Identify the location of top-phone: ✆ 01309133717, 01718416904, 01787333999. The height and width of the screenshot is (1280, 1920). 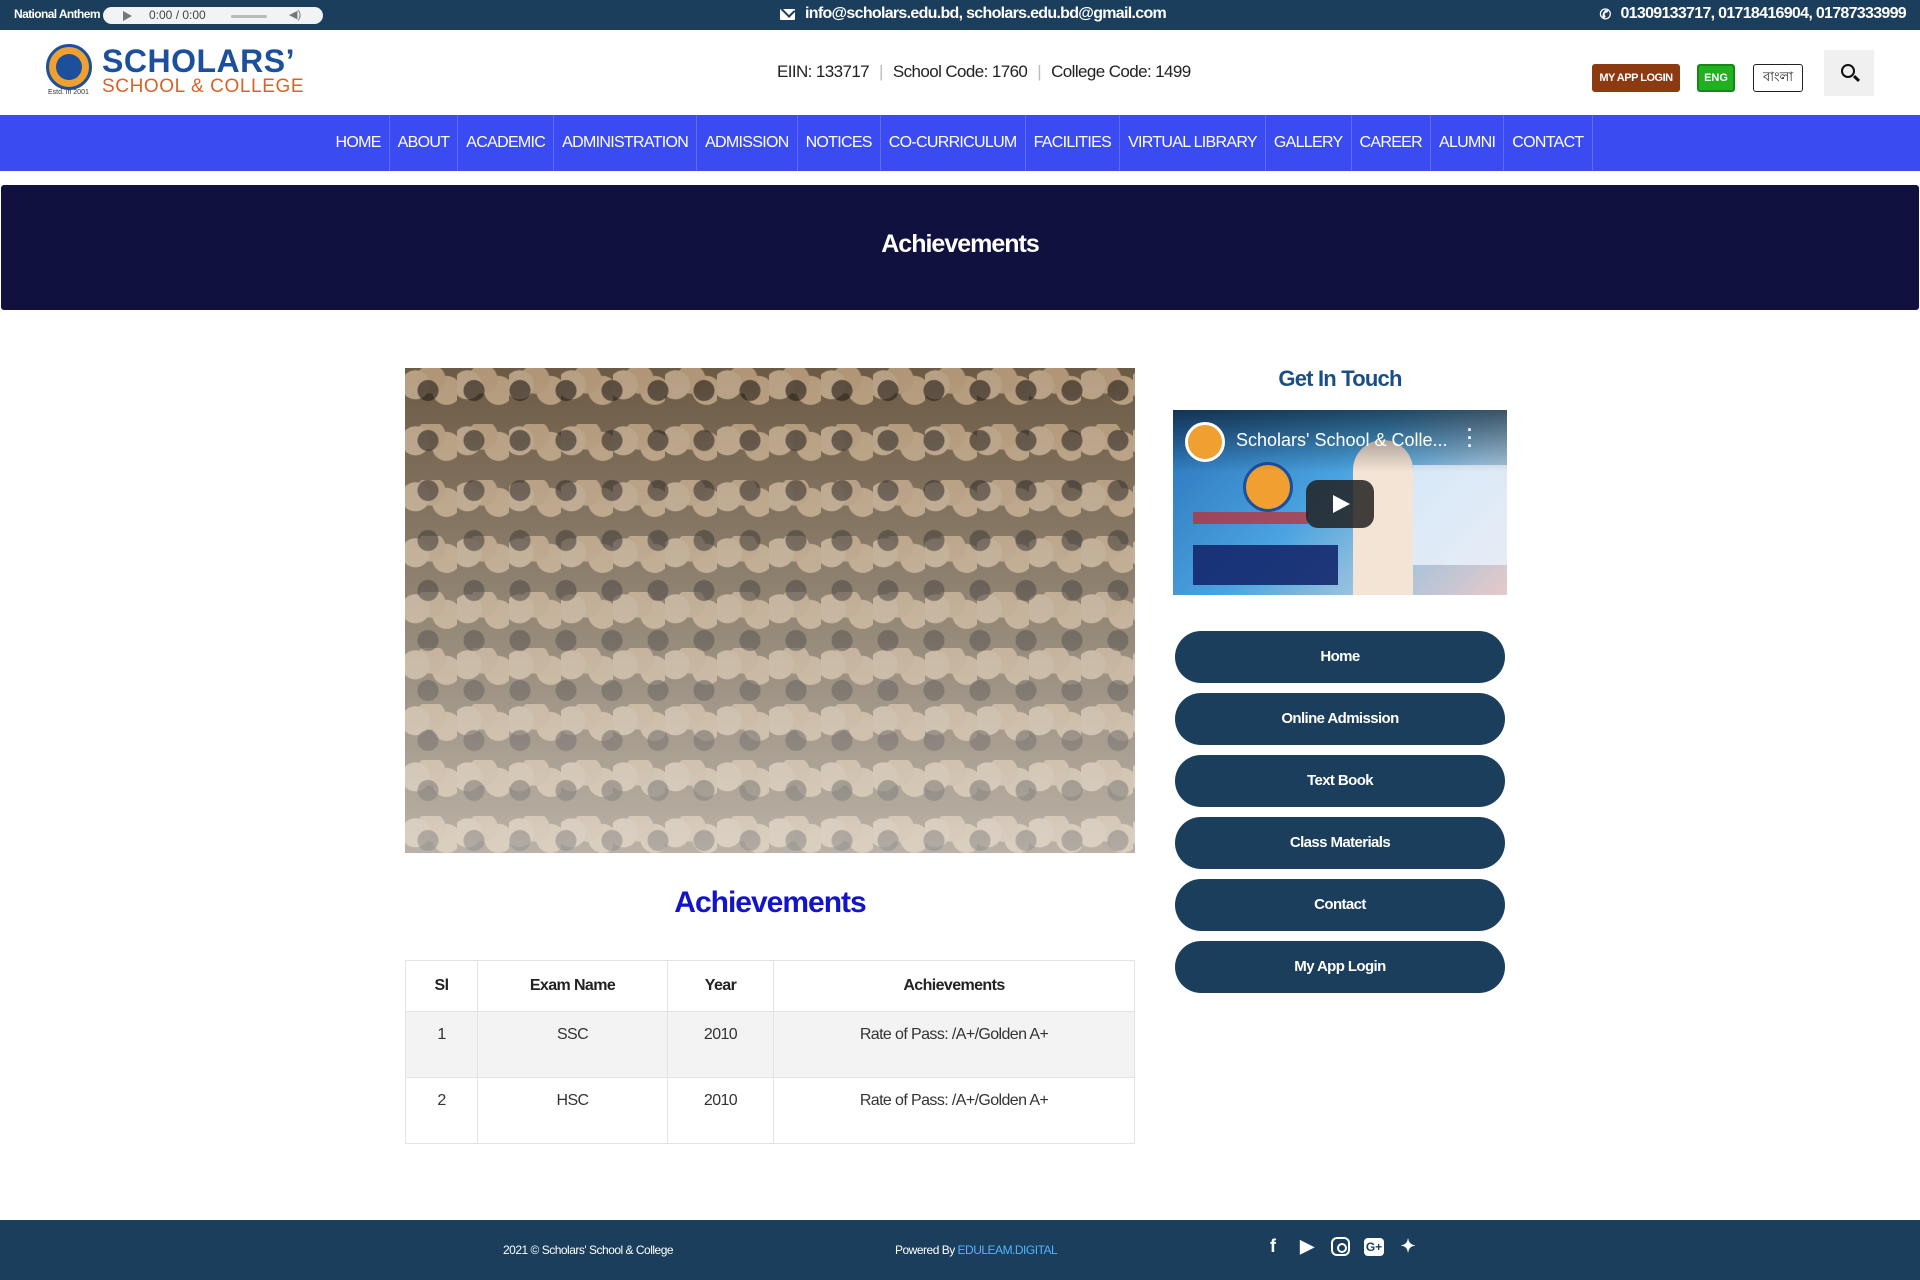
(1752, 14).